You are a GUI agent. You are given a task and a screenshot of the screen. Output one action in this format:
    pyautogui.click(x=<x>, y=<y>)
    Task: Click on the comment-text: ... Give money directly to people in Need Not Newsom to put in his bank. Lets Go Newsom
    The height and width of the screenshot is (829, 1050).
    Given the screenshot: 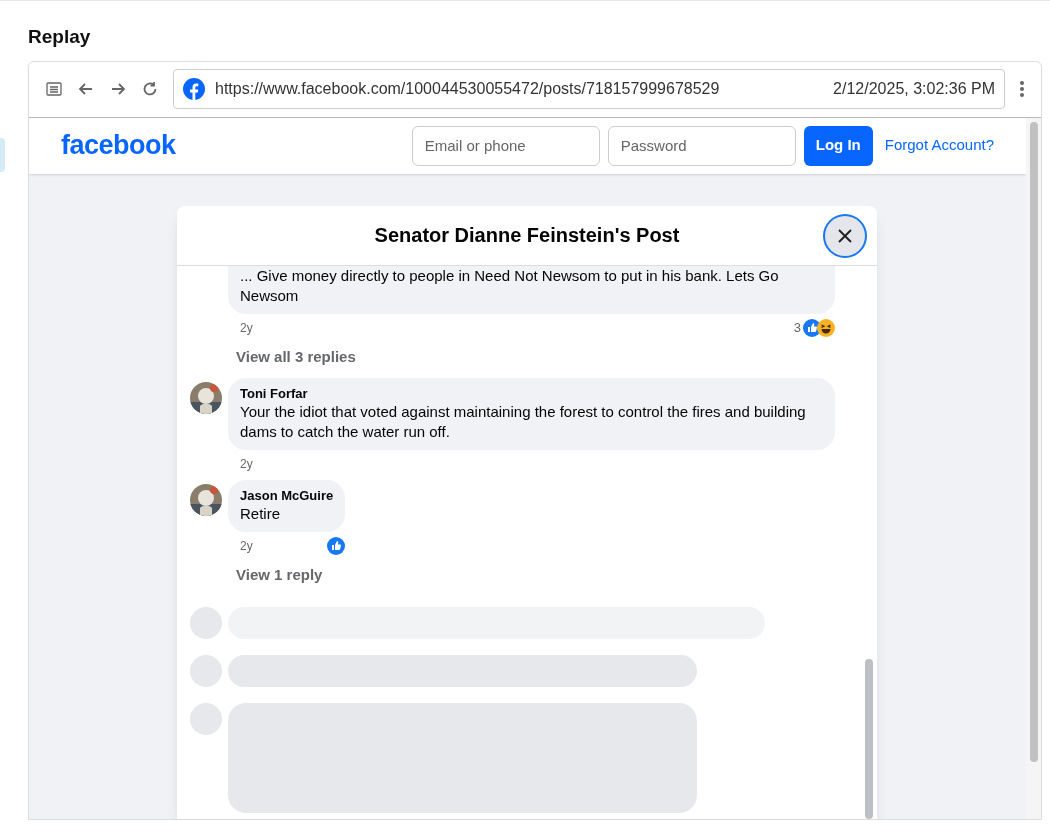 What is the action you would take?
    pyautogui.click(x=510, y=285)
    